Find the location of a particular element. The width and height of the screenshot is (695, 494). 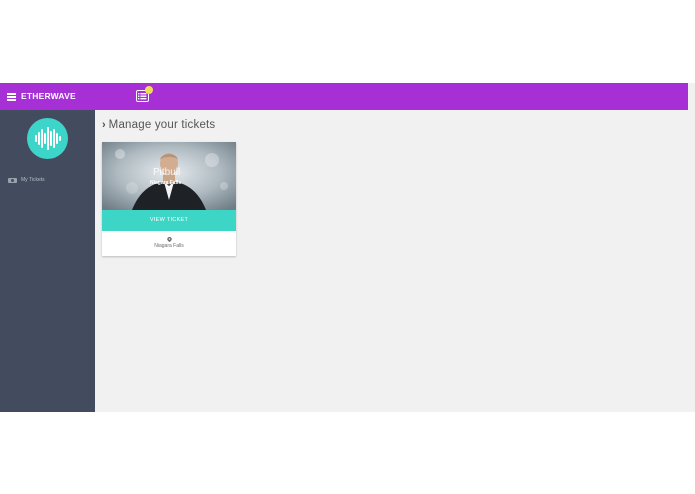

event-location-overlay: Niagara Falls is located at coordinates (166, 183).